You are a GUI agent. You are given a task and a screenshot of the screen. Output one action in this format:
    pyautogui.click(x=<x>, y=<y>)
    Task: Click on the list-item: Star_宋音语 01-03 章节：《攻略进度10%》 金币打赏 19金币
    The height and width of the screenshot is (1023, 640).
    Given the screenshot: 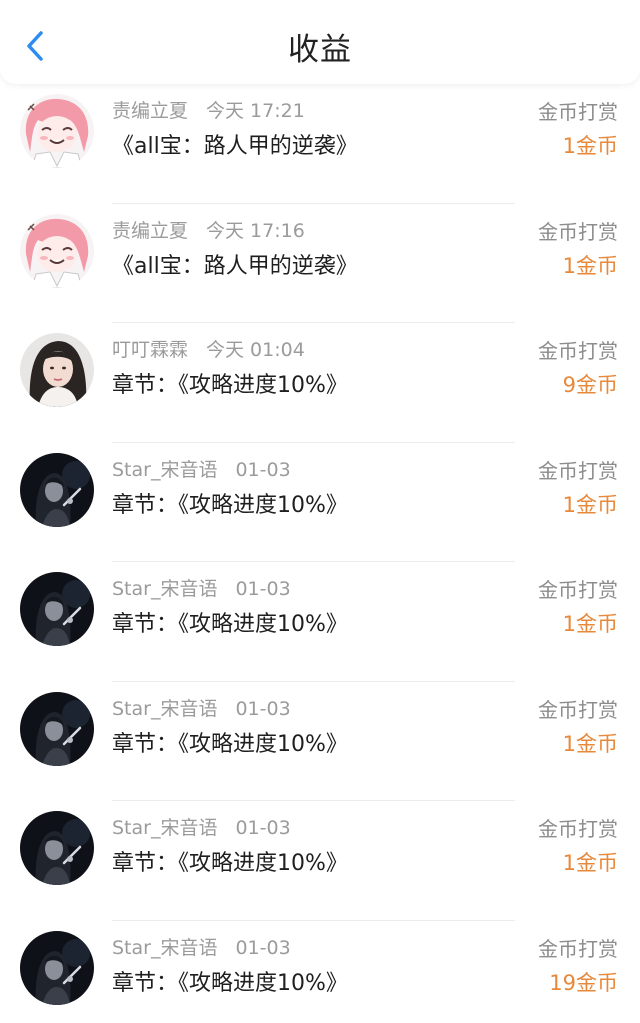 What is the action you would take?
    pyautogui.click(x=320, y=972)
    